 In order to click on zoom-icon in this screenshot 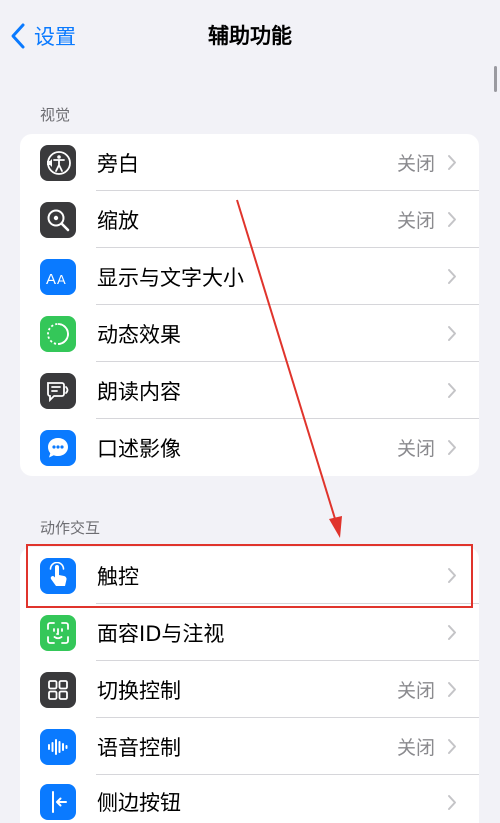, I will do `click(58, 219)`.